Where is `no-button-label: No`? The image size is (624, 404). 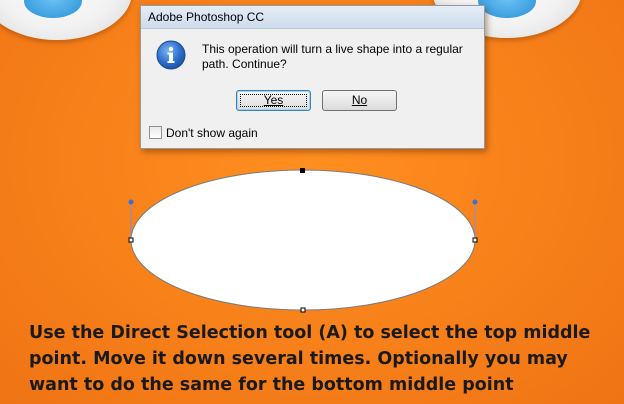 no-button-label: No is located at coordinates (359, 100).